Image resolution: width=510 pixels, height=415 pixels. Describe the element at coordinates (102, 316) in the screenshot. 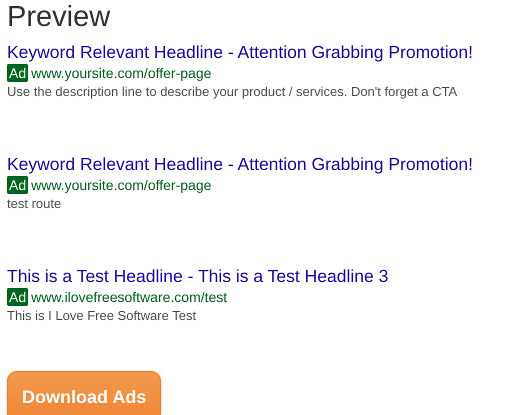

I see `ad-description: This is I Love Free Software Test` at that location.